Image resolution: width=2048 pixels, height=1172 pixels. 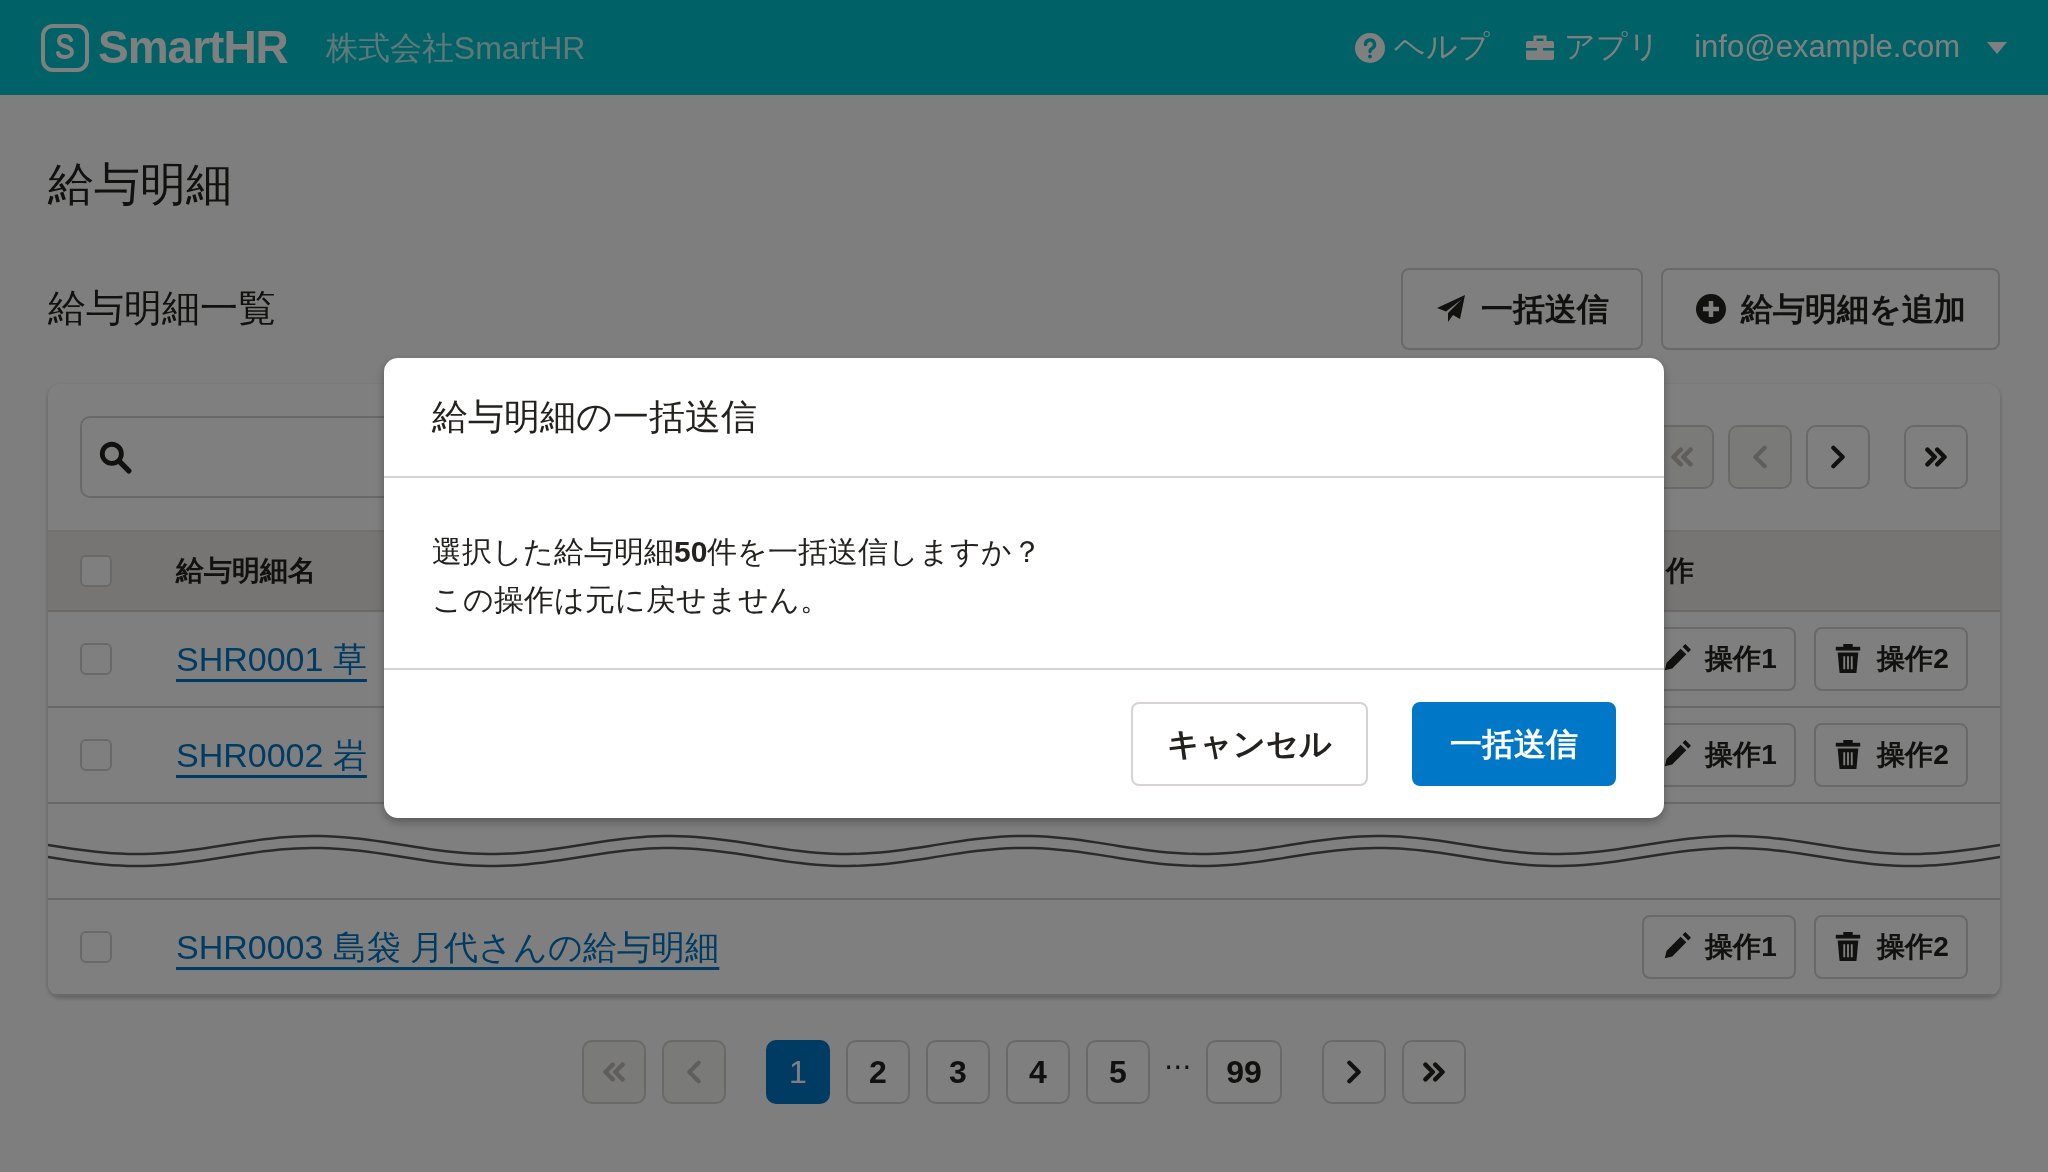 What do you see at coordinates (737, 551) in the screenshot?
I see `dialog-message: 選択した給与明細50件を一括送信しますか？` at bounding box center [737, 551].